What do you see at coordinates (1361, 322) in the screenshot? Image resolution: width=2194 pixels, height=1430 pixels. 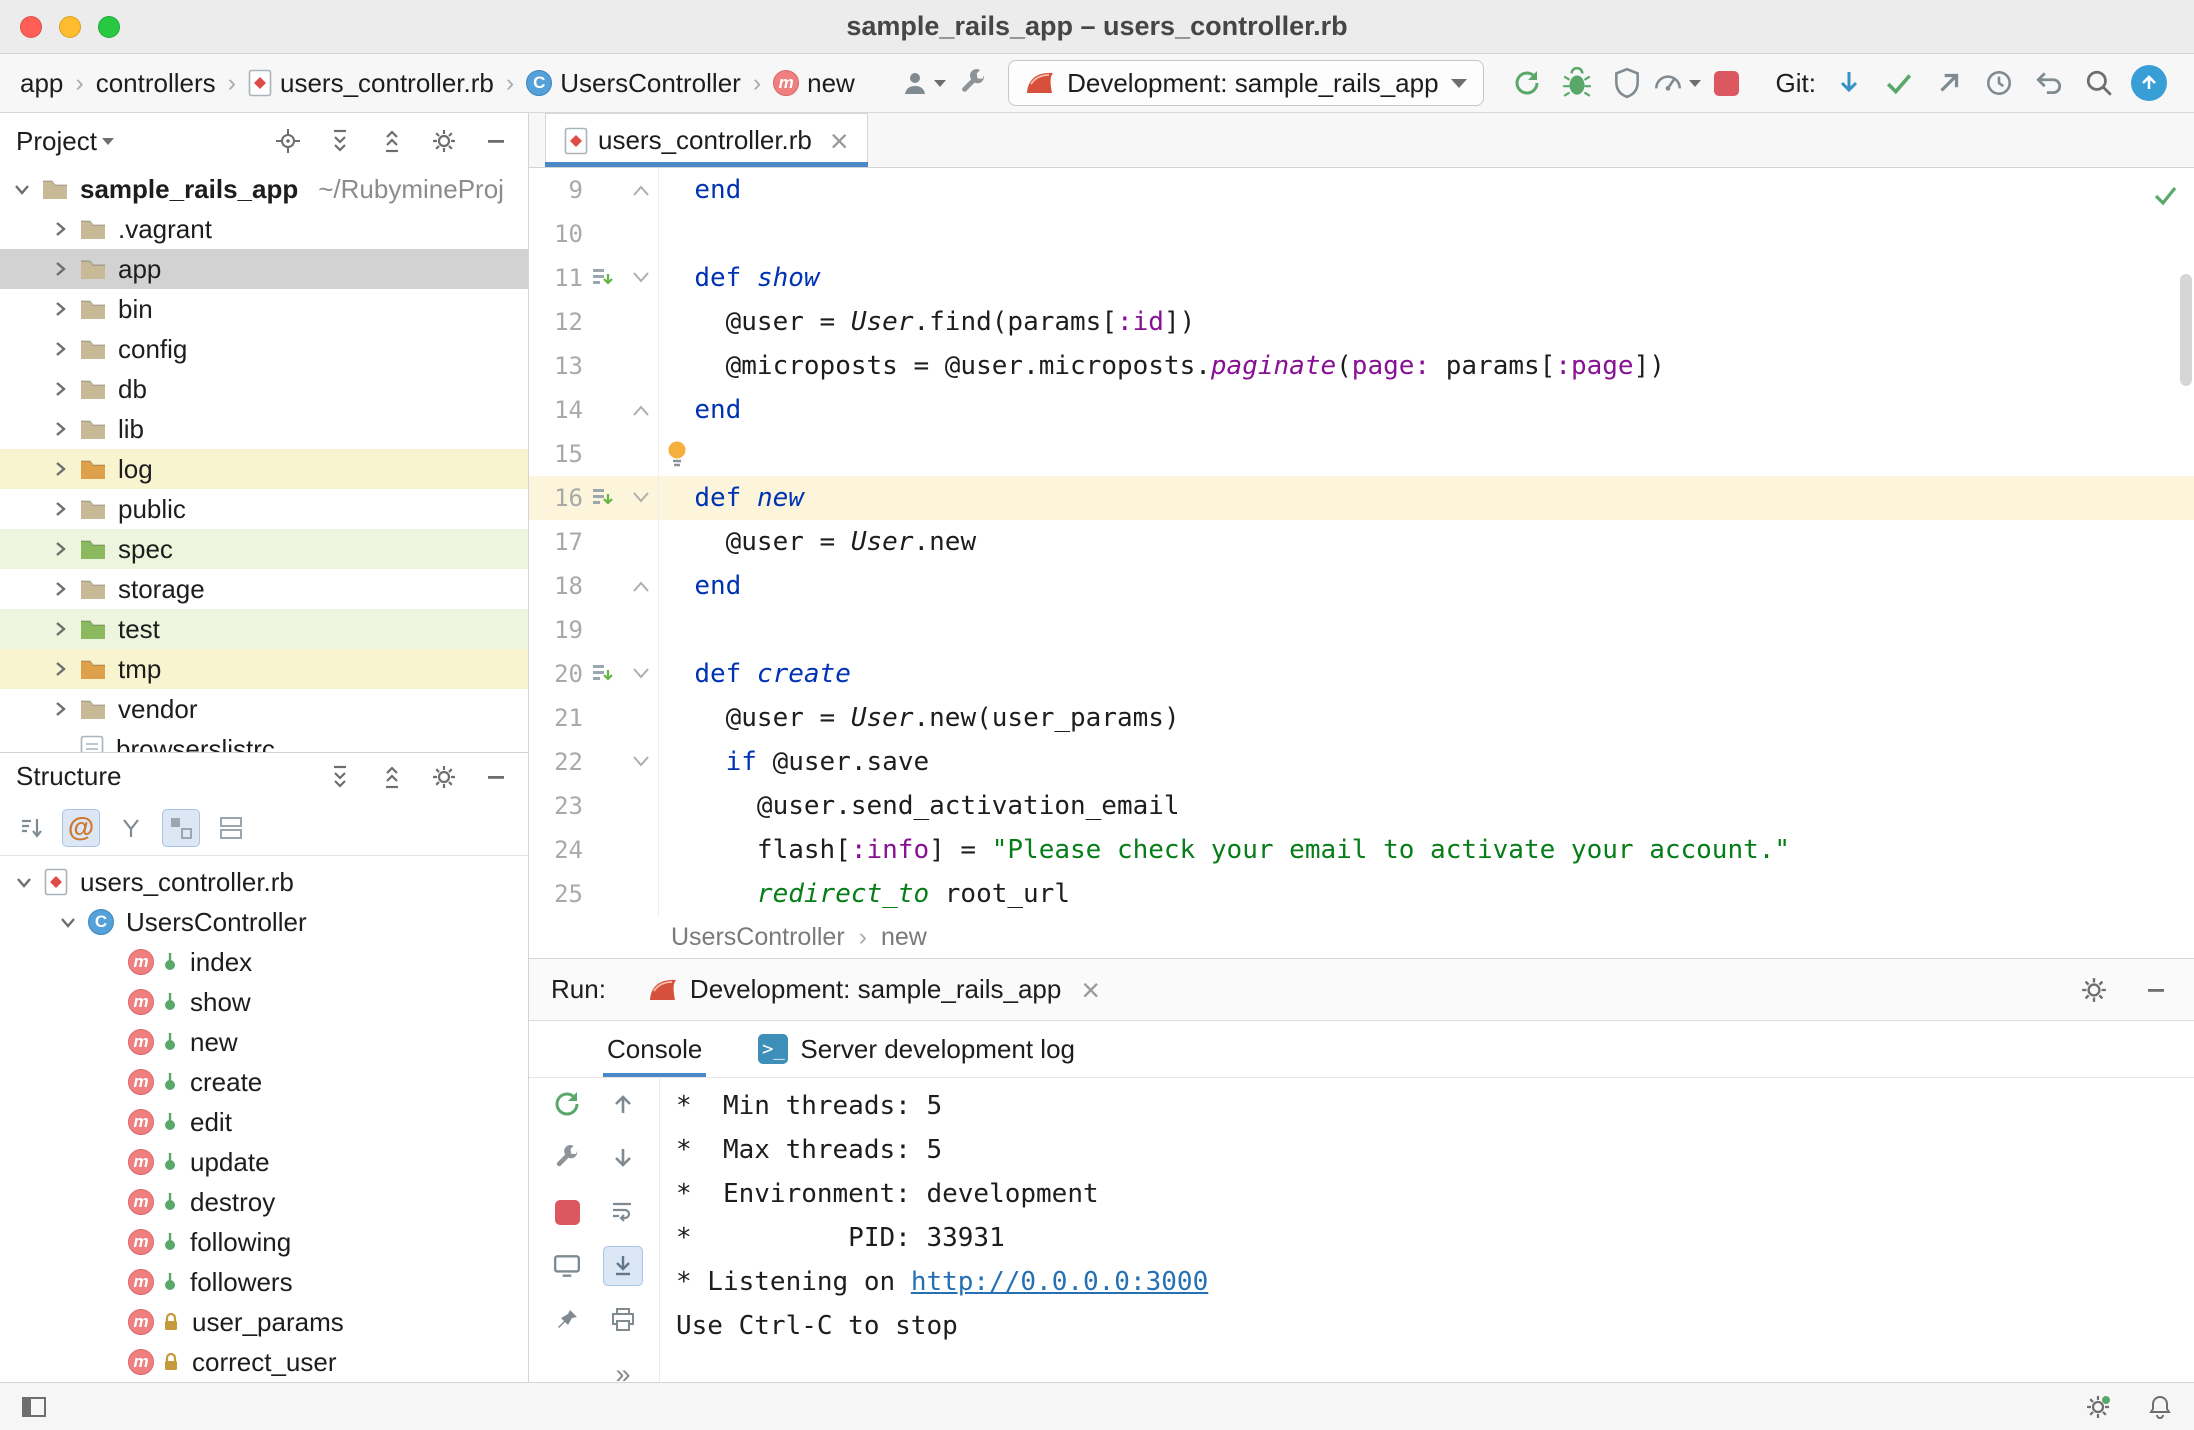 I see `code-line-12: 12 @user = User .find(params[:id])` at bounding box center [1361, 322].